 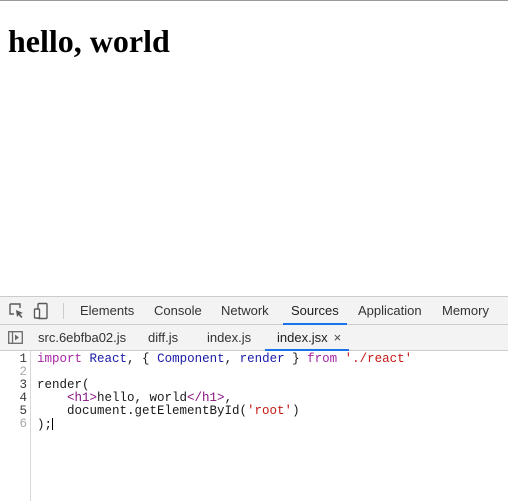 I want to click on tab-sources: Sources, so click(x=315, y=311).